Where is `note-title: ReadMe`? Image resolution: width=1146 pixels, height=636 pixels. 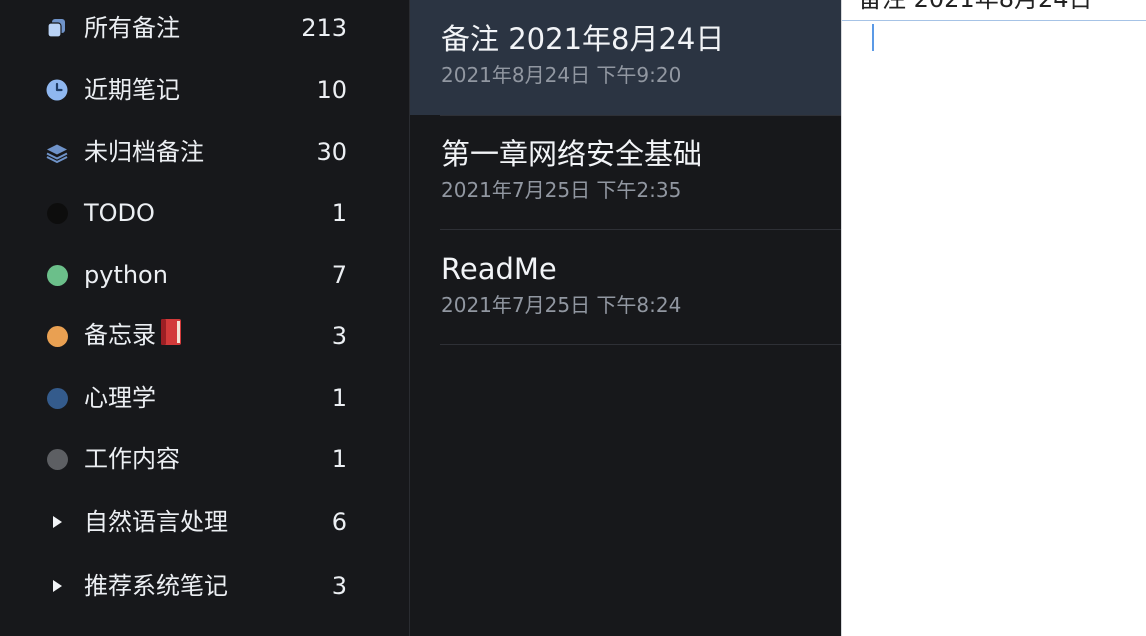
note-title: ReadMe is located at coordinates (499, 269).